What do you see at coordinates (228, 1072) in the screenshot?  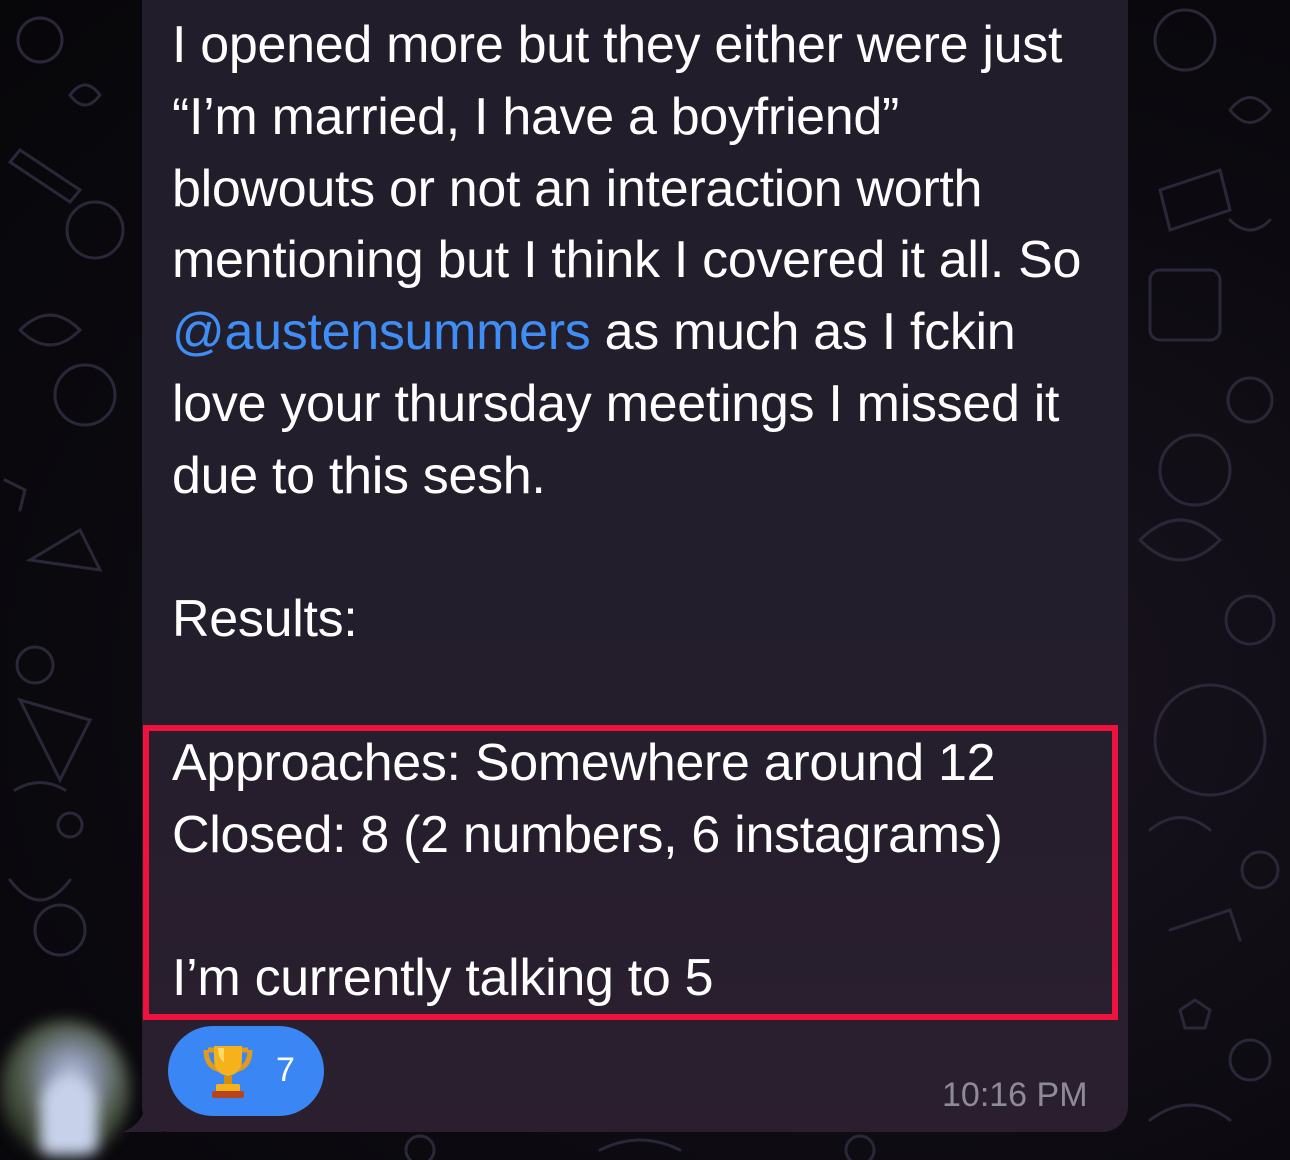 I see `trophy-icon` at bounding box center [228, 1072].